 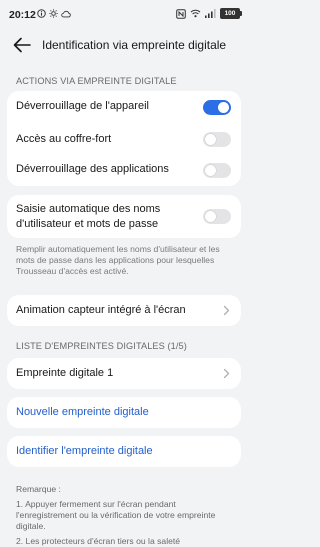 I want to click on section-title-actions: ACTIONS VIA EMPREINTE DIGITALE, so click(x=96, y=81).